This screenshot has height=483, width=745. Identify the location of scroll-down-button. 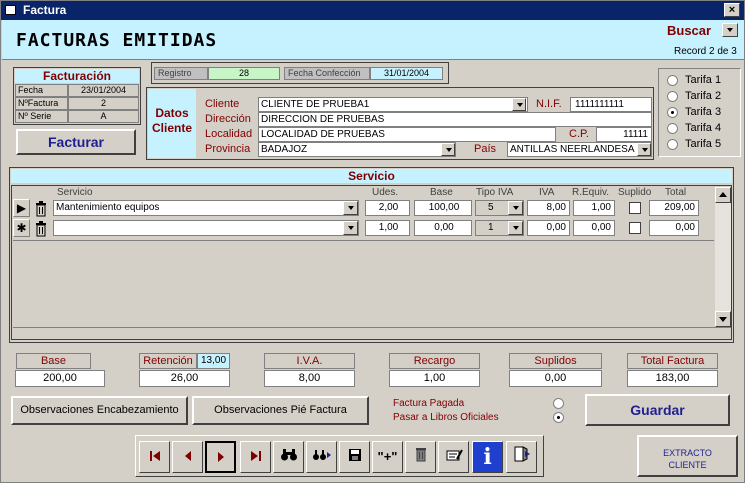
(723, 319).